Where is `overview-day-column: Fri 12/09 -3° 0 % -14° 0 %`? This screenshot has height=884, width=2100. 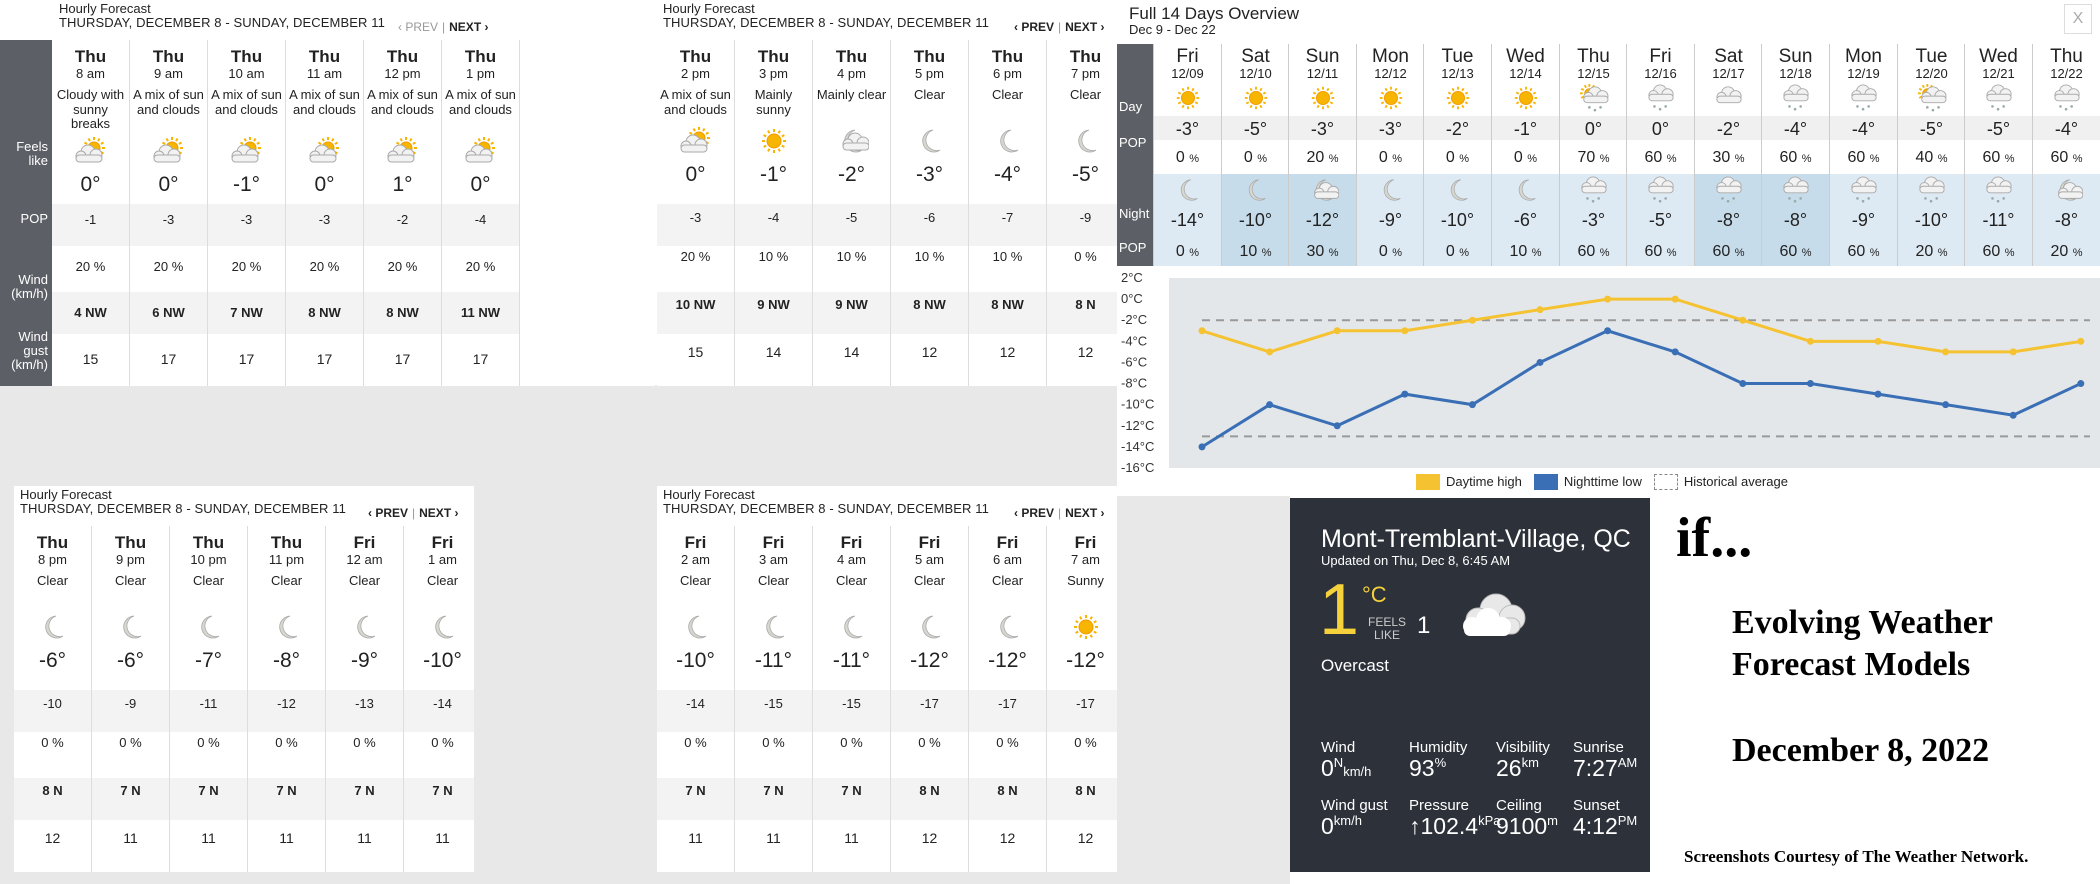 overview-day-column: Fri 12/09 -3° 0 % -14° 0 % is located at coordinates (1187, 155).